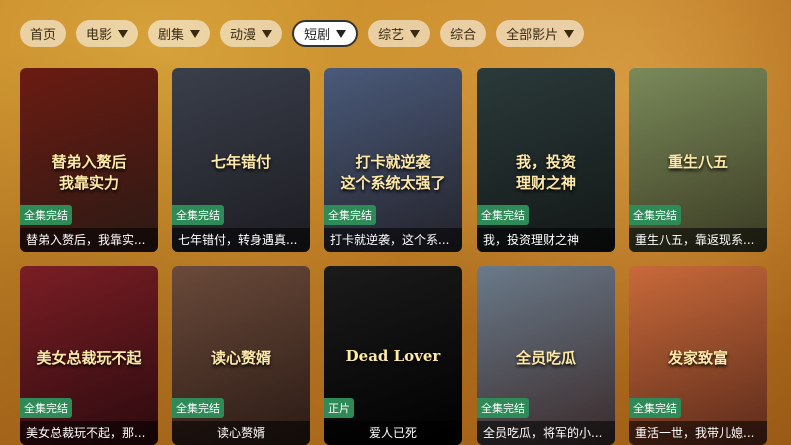  Describe the element at coordinates (546, 240) in the screenshot. I see `card-title: 我，投资理财之神` at that location.